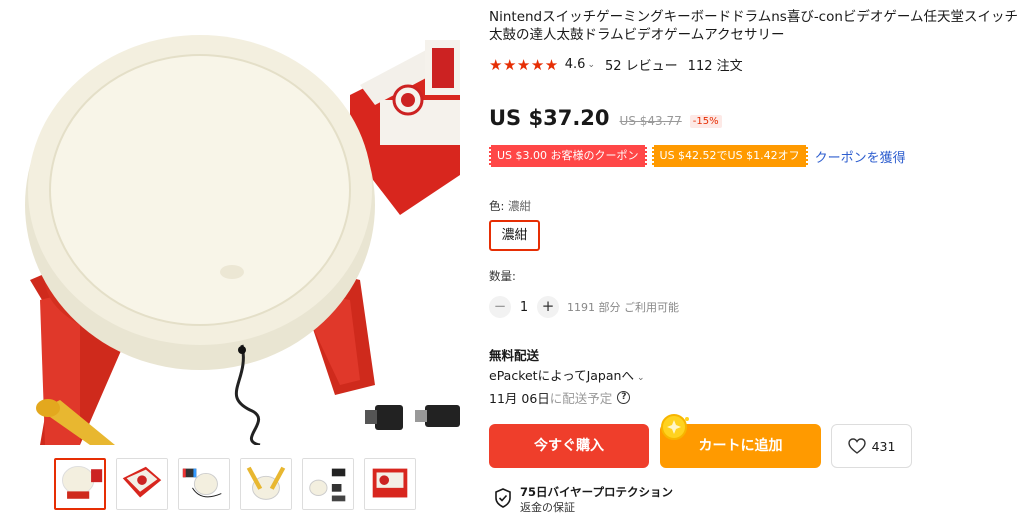 This screenshot has width=1024, height=523. What do you see at coordinates (548, 307) in the screenshot?
I see `increase-quantity-button: +` at bounding box center [548, 307].